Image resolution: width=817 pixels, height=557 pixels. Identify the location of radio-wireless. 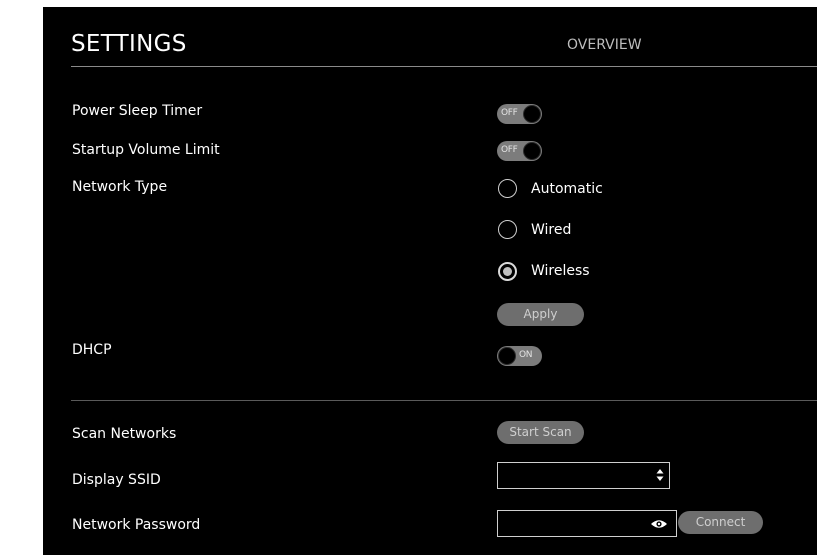
(507, 271).